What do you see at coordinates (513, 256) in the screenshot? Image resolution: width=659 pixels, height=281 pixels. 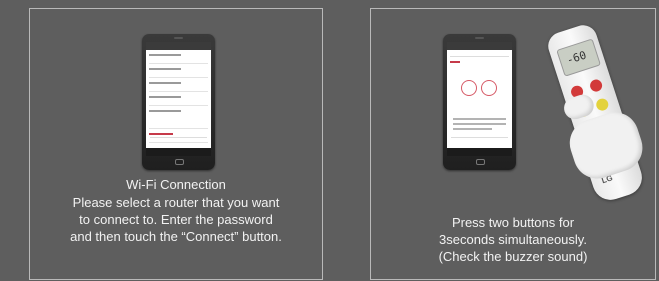 I see `instruction-line: (Check the buzzer sound)` at bounding box center [513, 256].